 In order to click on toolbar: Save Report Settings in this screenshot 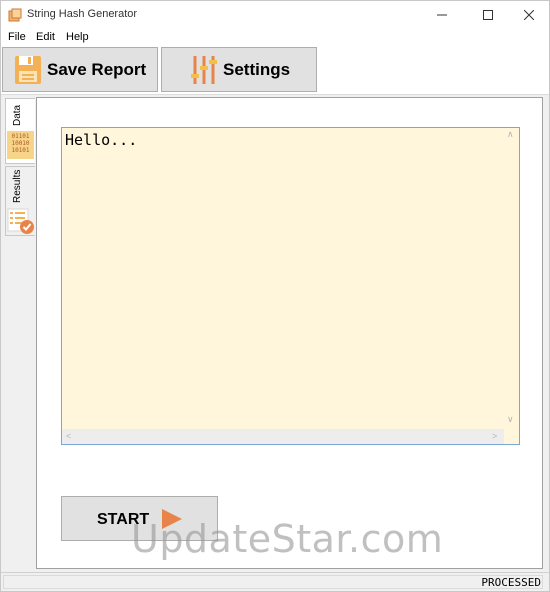, I will do `click(275, 70)`.